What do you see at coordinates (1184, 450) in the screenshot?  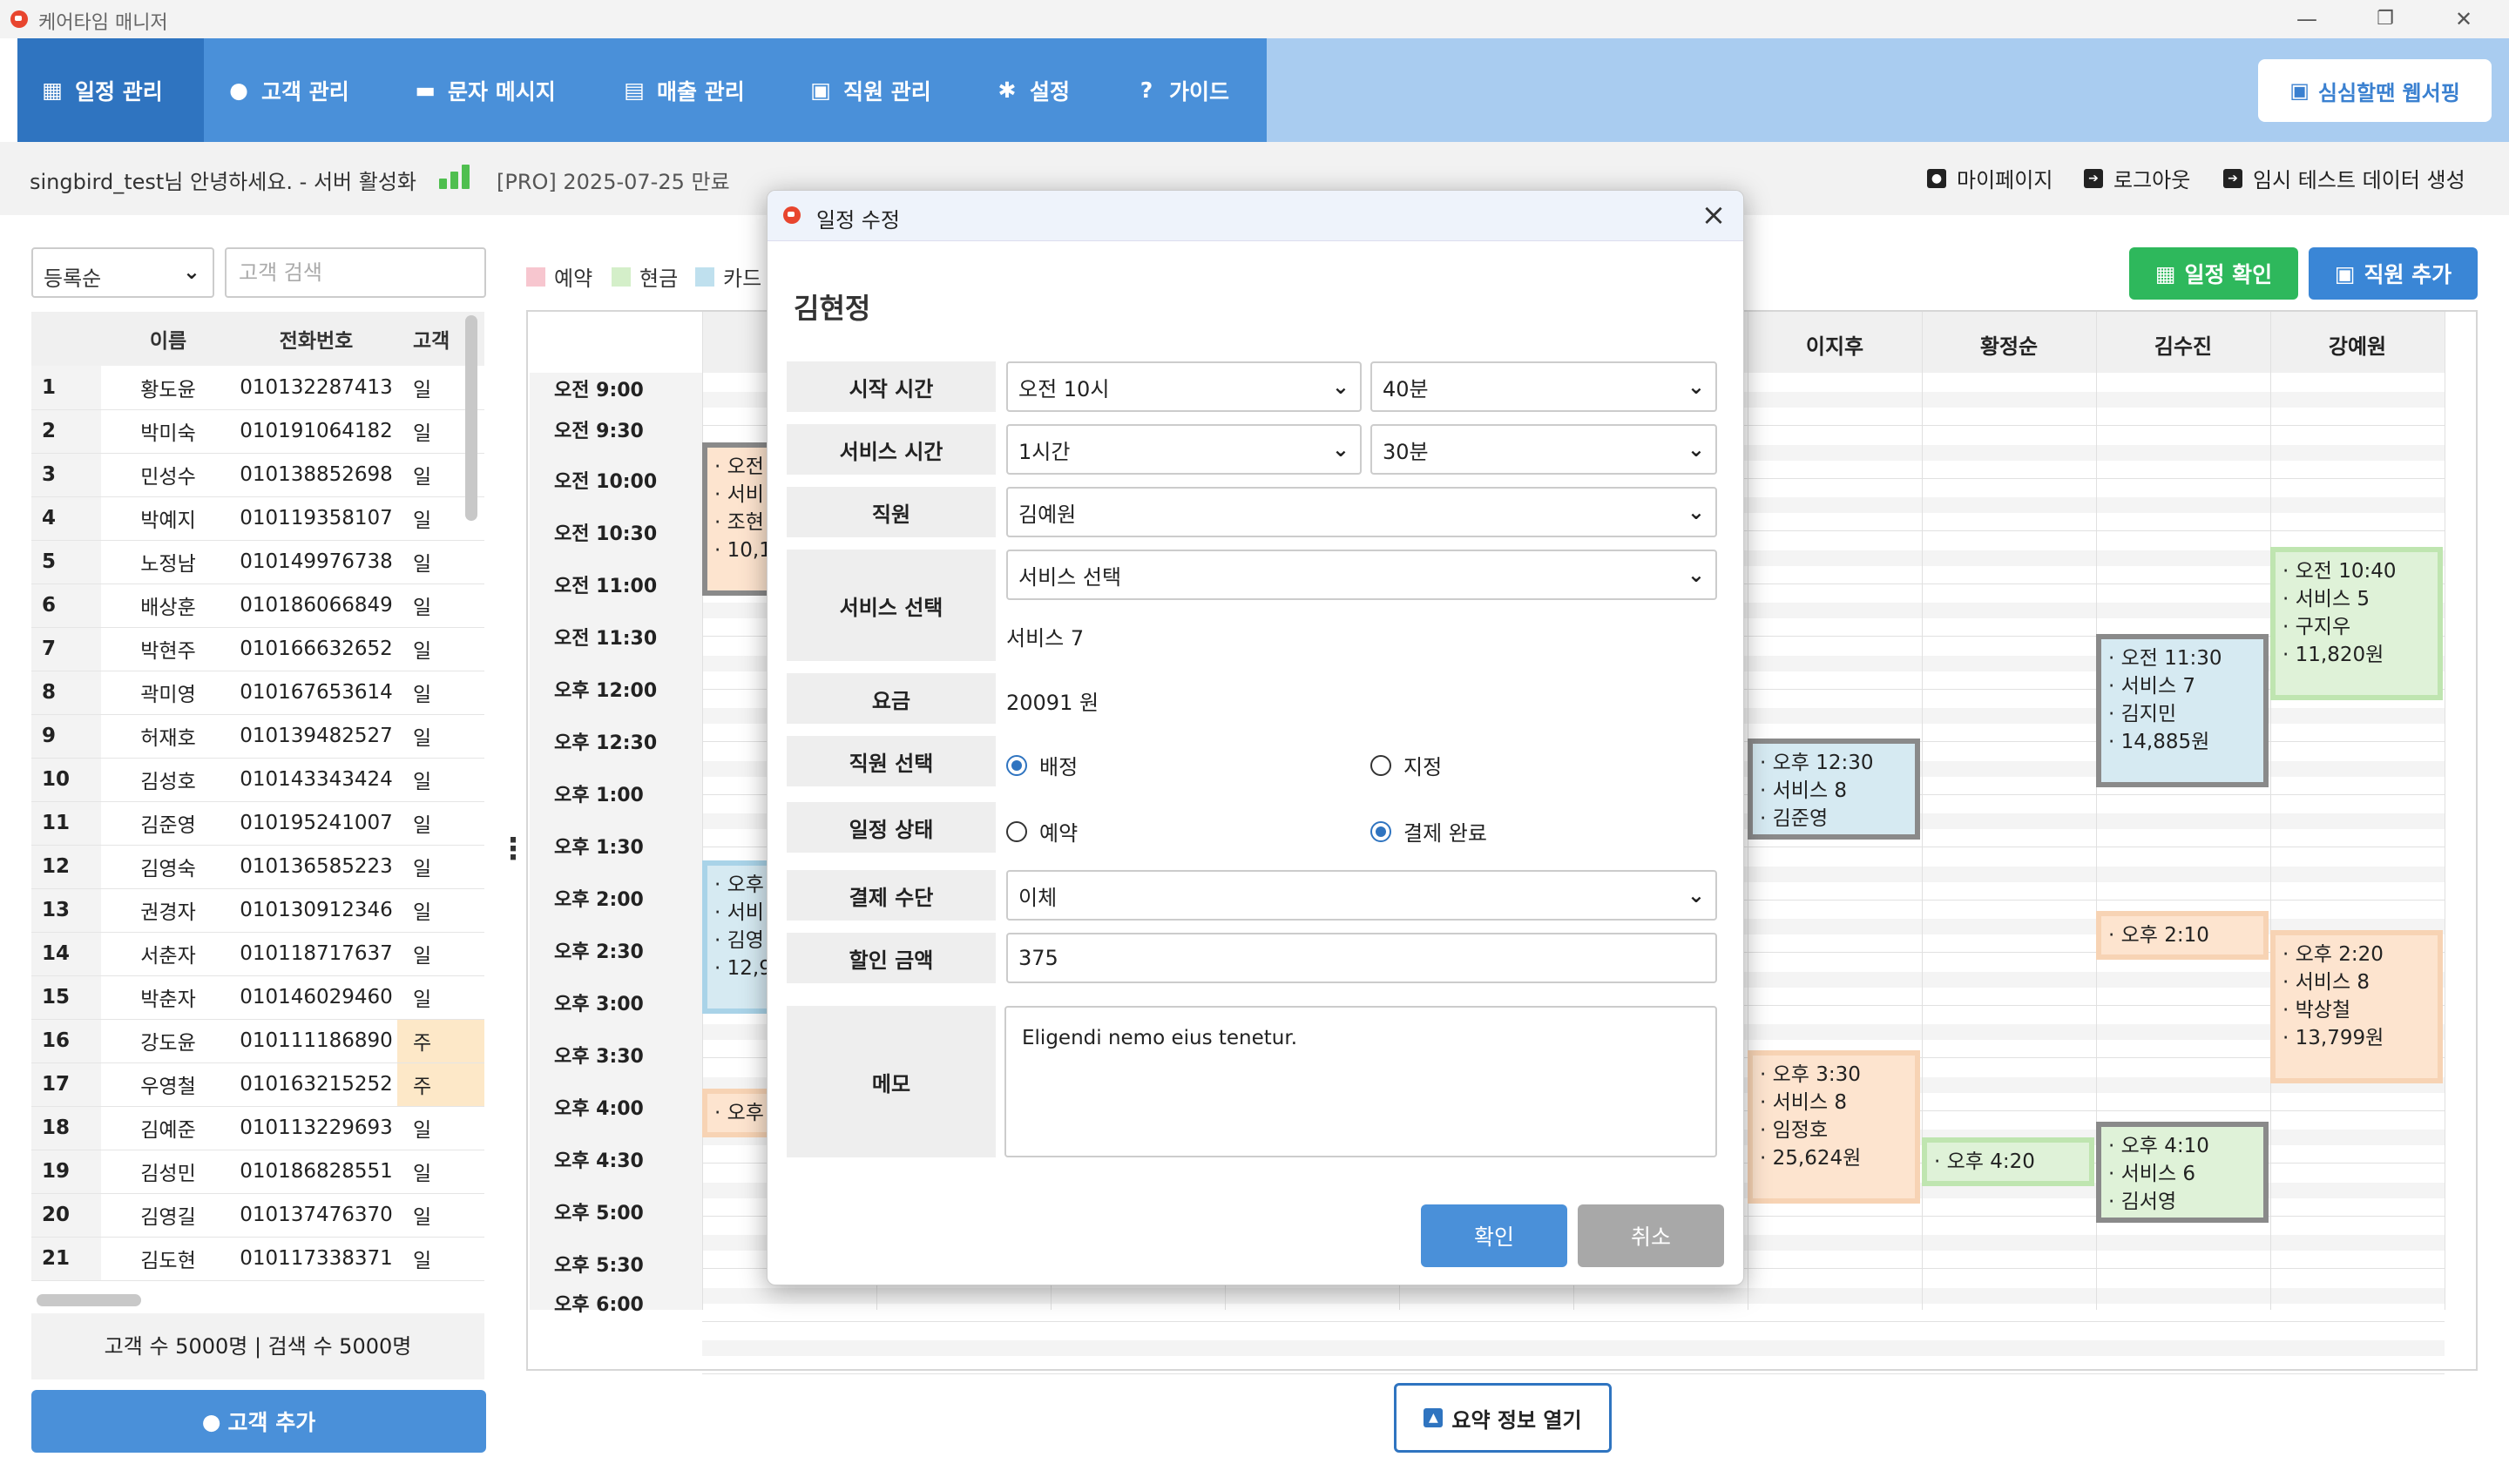 I see `duration-hour-select: 1시간 ⌄` at bounding box center [1184, 450].